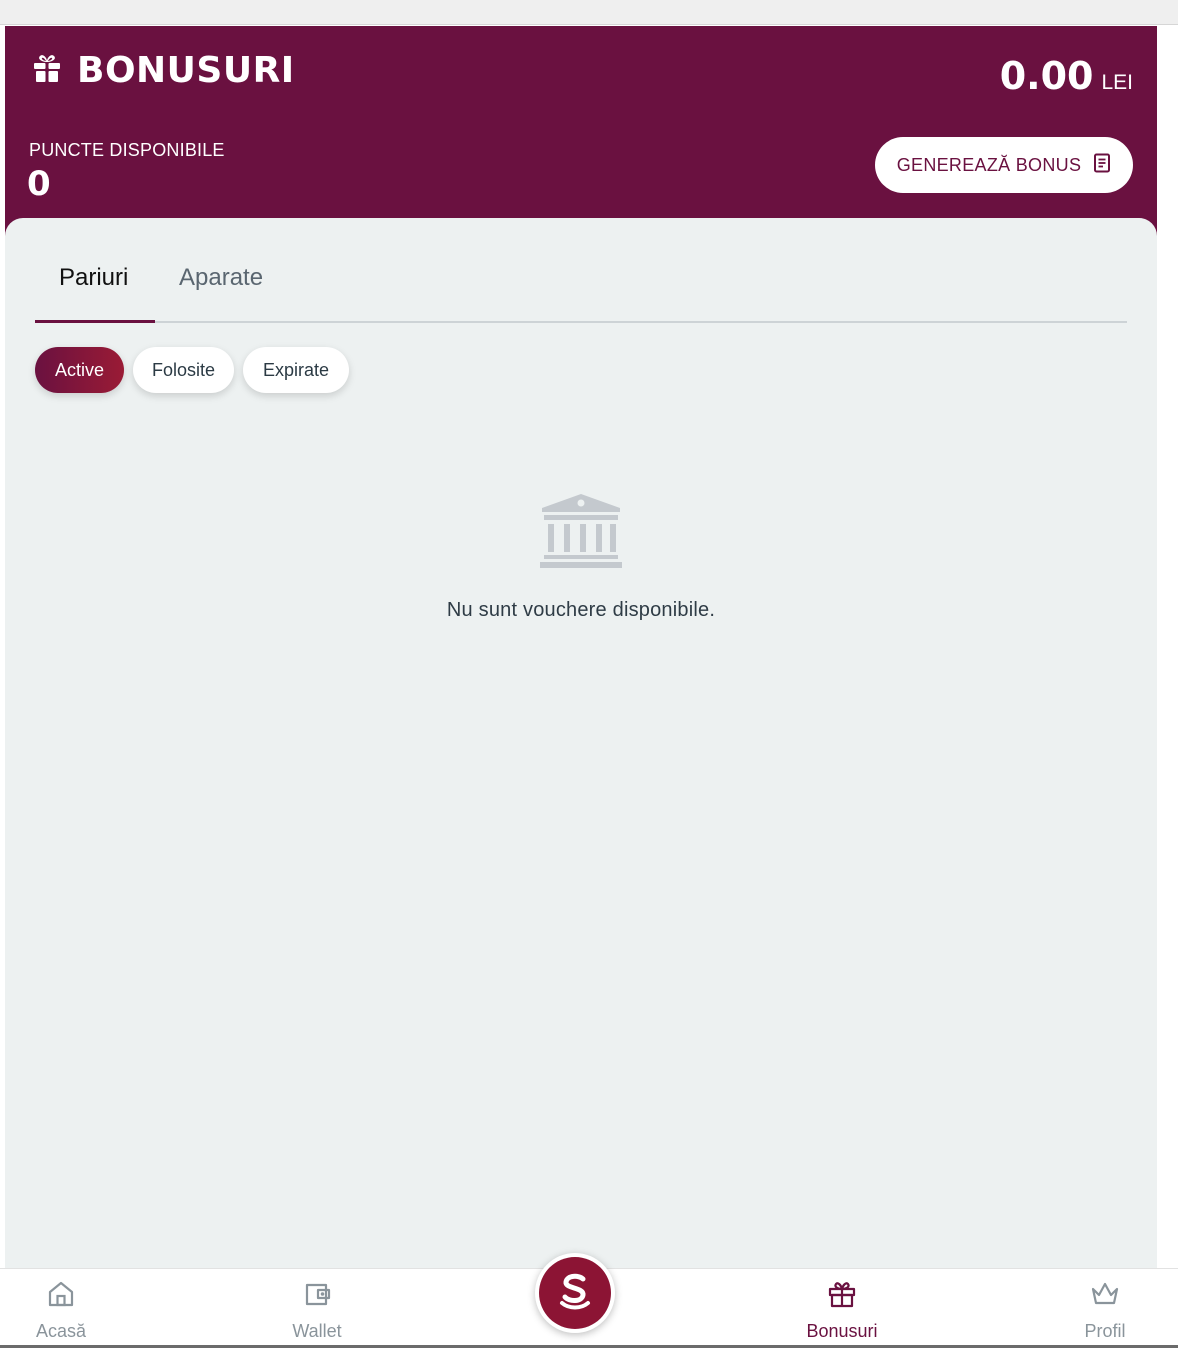  What do you see at coordinates (842, 1331) in the screenshot?
I see `nav-label-bonusuri: Bonusuri` at bounding box center [842, 1331].